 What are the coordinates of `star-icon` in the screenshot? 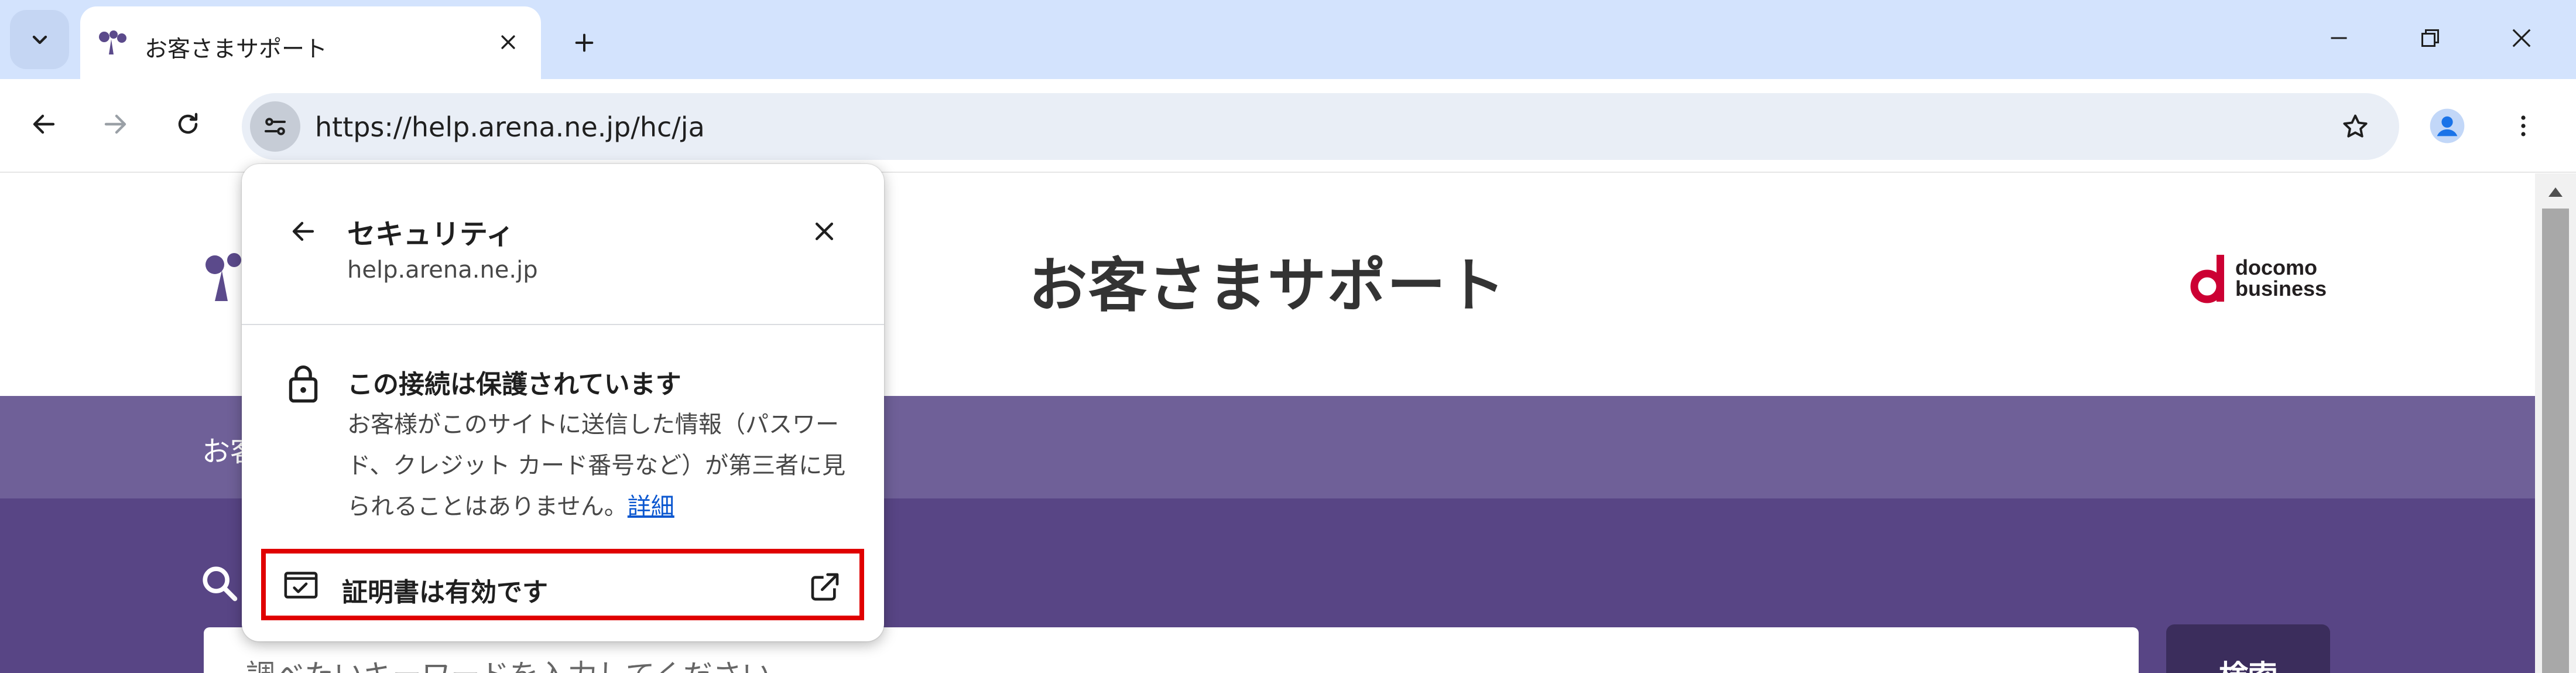 It's located at (2355, 126).